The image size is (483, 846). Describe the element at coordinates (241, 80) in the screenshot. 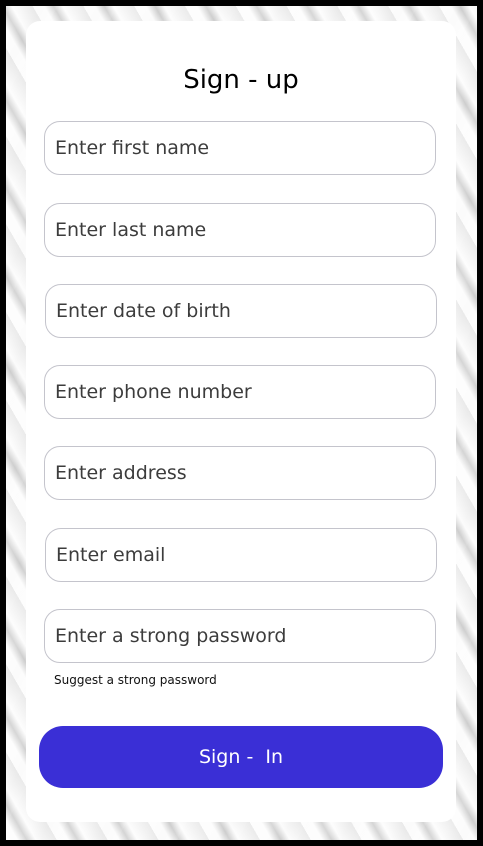

I see `page-title: Sign - up` at that location.